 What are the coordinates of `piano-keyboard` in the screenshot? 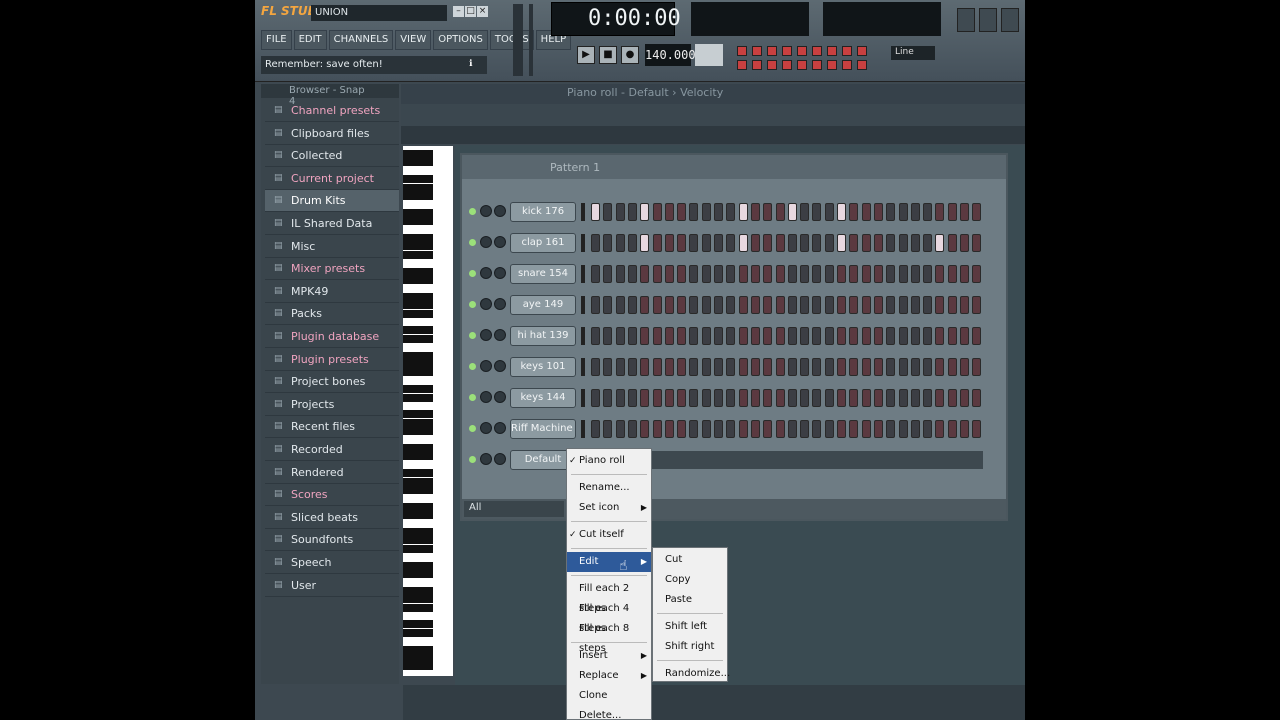 It's located at (428, 411).